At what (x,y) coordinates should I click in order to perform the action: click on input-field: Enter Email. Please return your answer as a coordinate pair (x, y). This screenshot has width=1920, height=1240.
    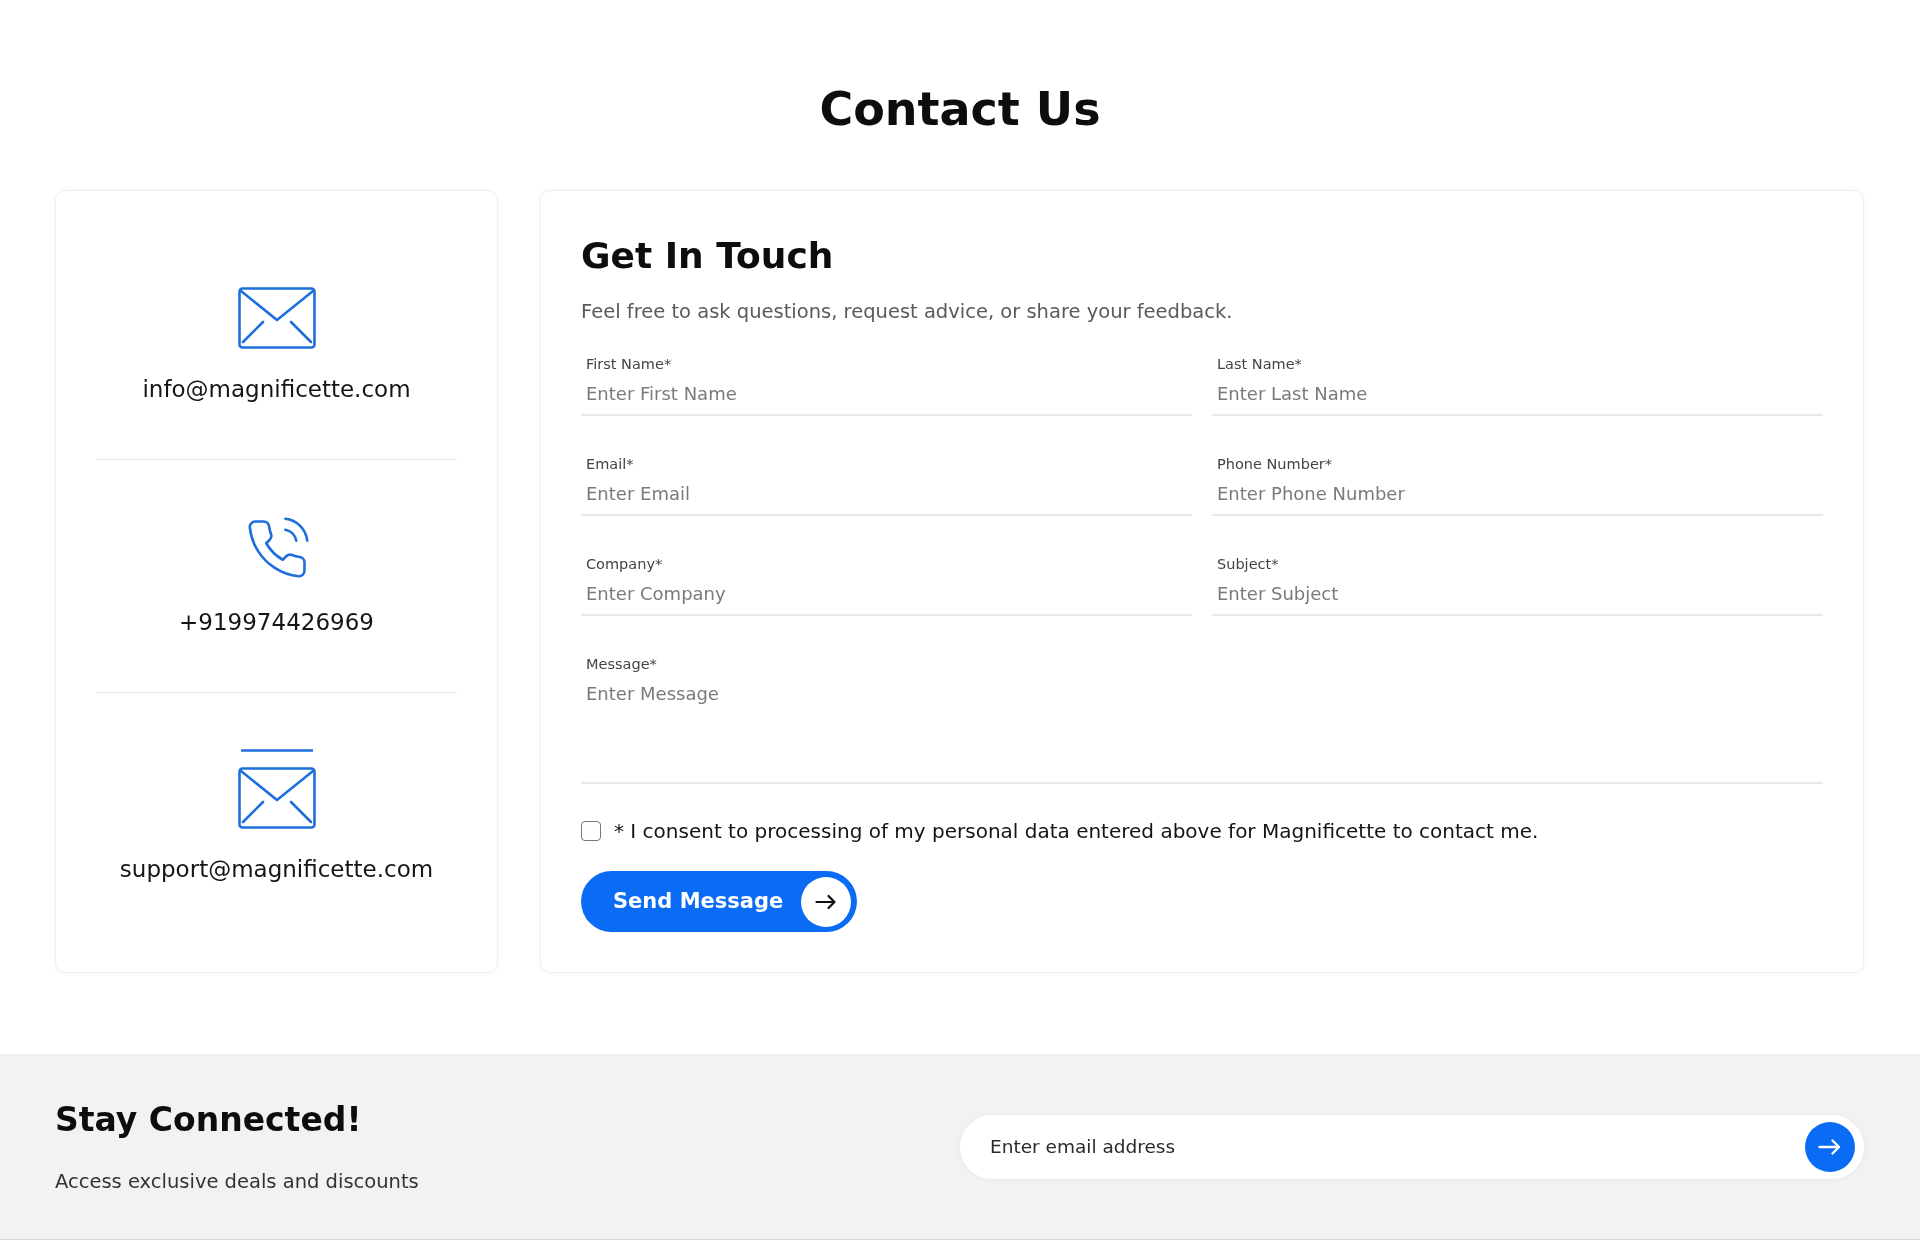
    Looking at the image, I should click on (886, 494).